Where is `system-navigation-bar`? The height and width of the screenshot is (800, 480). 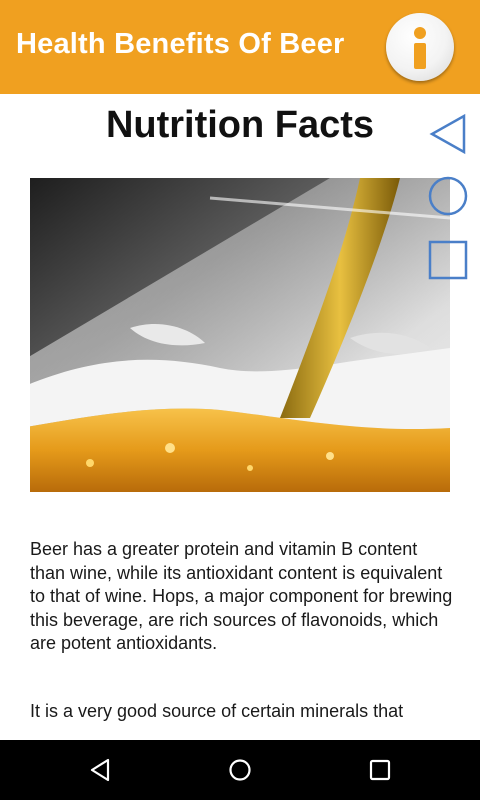 system-navigation-bar is located at coordinates (240, 770).